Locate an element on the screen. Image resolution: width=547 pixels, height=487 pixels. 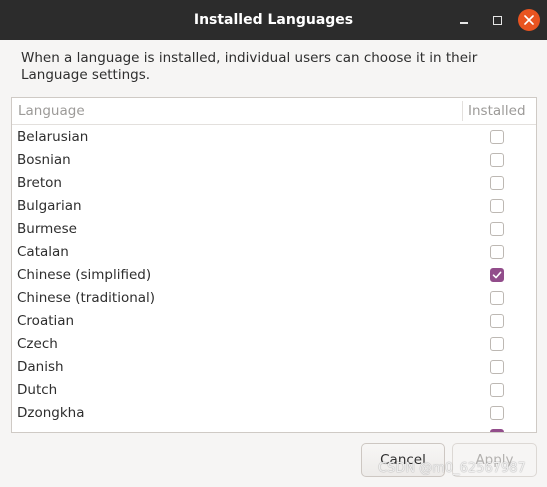
list-item: Catalan is located at coordinates (274, 252).